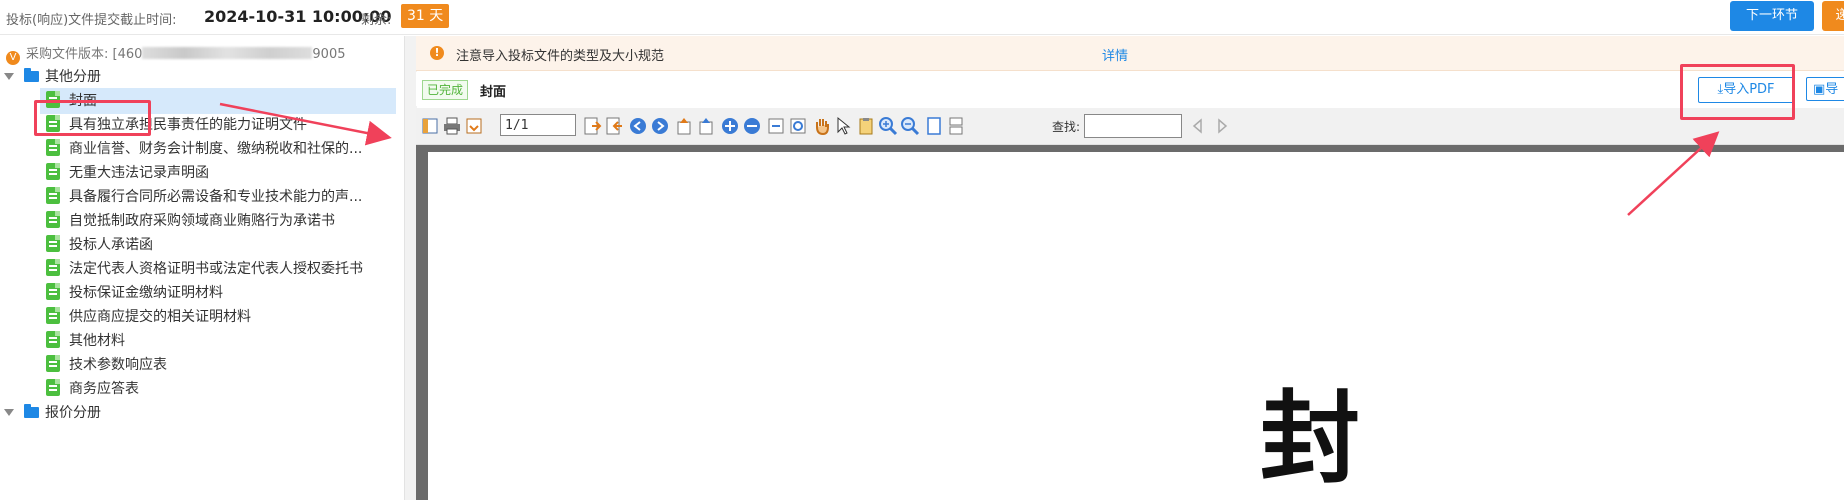  What do you see at coordinates (305, 124) in the screenshot?
I see `annotation-arrow-tree` at bounding box center [305, 124].